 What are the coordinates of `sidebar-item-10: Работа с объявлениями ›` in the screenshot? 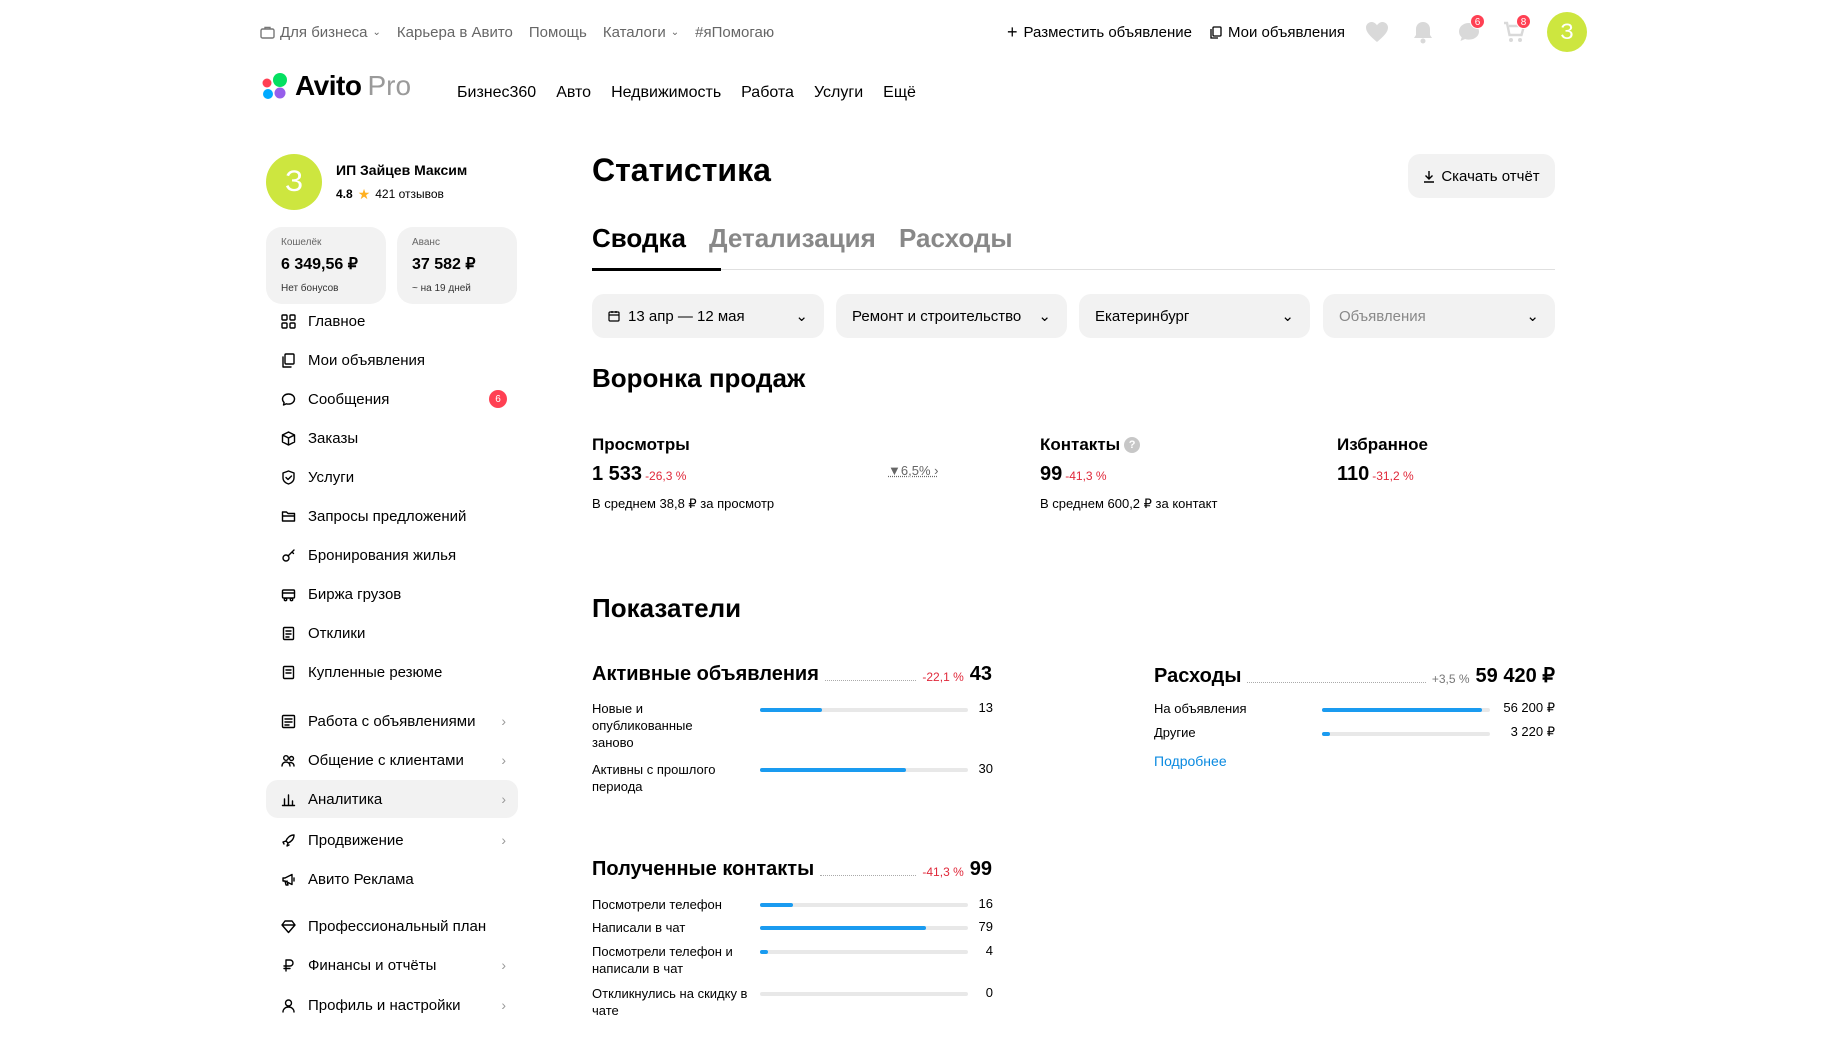 It's located at (392, 721).